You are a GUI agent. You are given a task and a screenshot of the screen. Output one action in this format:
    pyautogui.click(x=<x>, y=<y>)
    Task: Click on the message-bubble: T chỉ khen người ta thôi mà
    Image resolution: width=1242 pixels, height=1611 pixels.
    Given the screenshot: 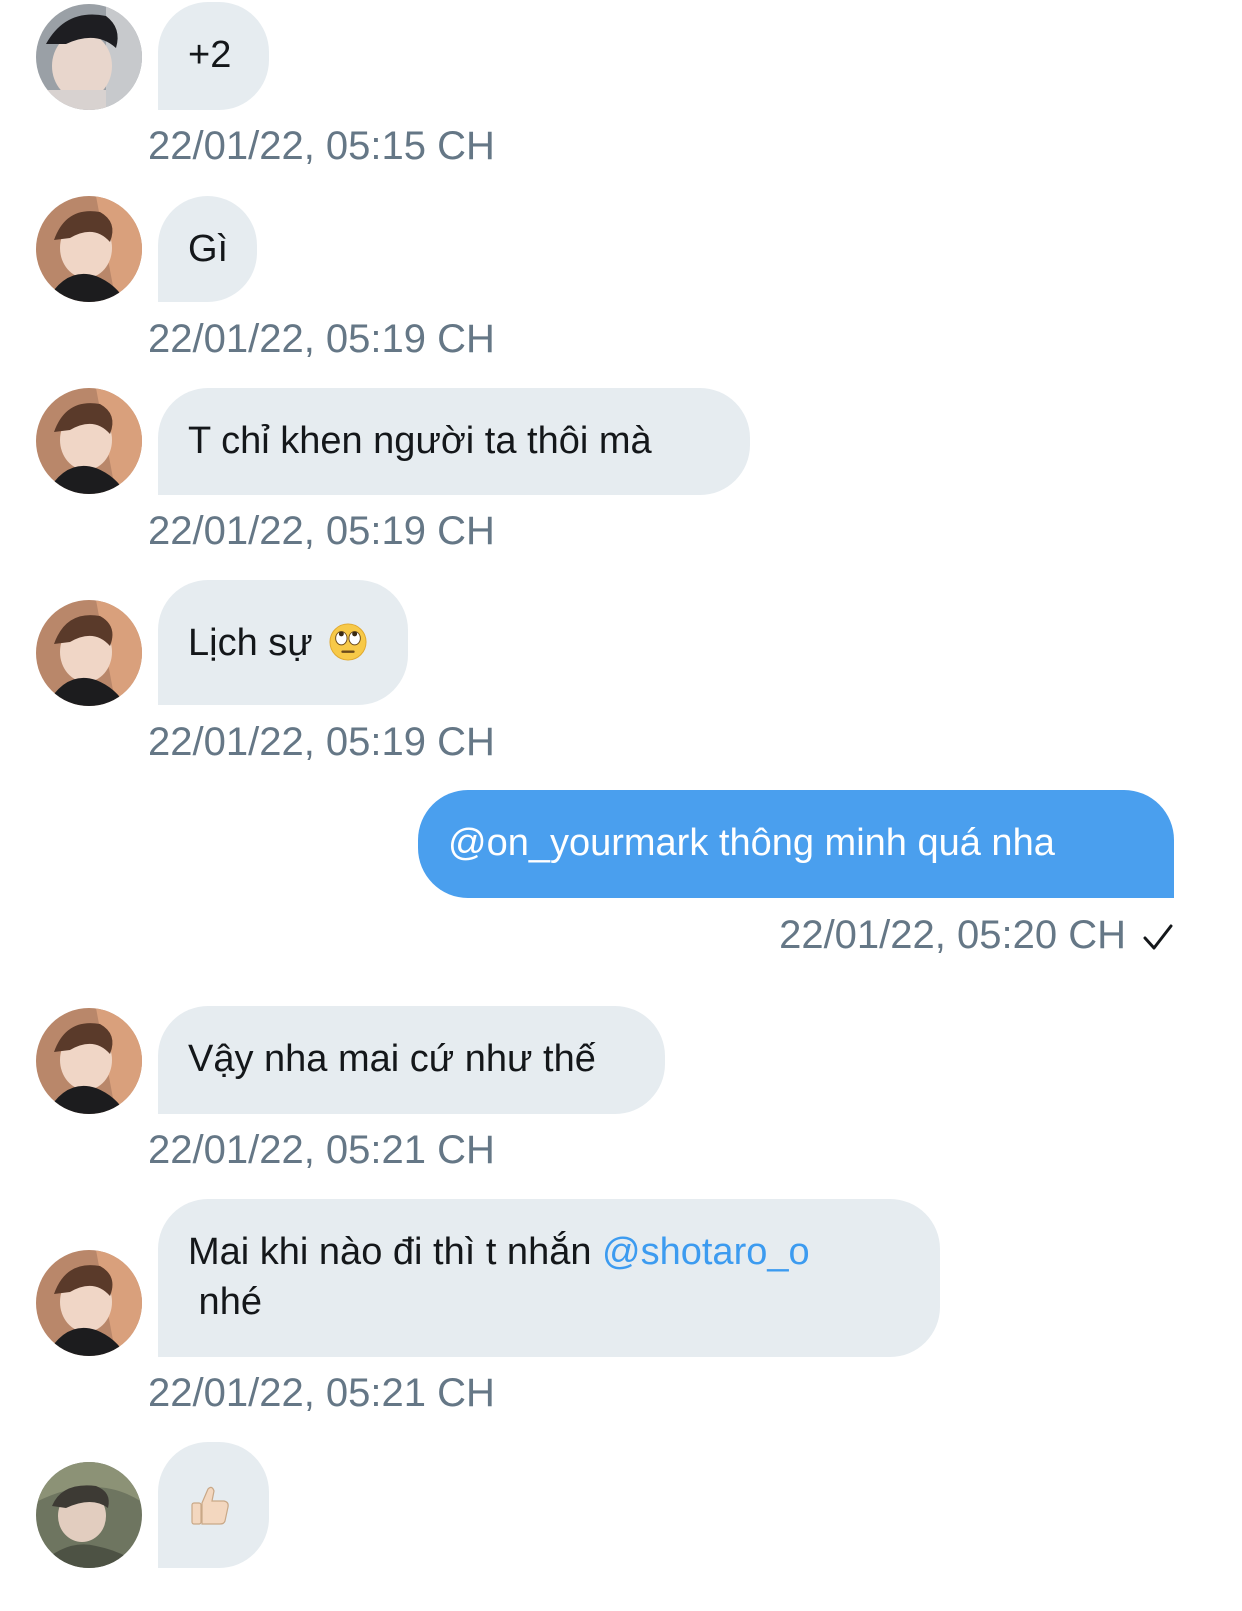 What is the action you would take?
    pyautogui.click(x=454, y=441)
    